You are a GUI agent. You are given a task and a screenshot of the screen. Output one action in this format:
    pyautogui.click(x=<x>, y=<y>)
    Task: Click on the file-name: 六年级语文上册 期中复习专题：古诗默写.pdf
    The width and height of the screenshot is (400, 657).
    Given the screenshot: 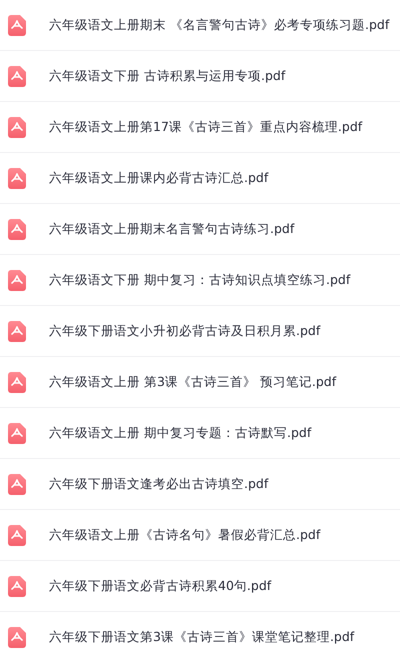 What is the action you would take?
    pyautogui.click(x=180, y=433)
    